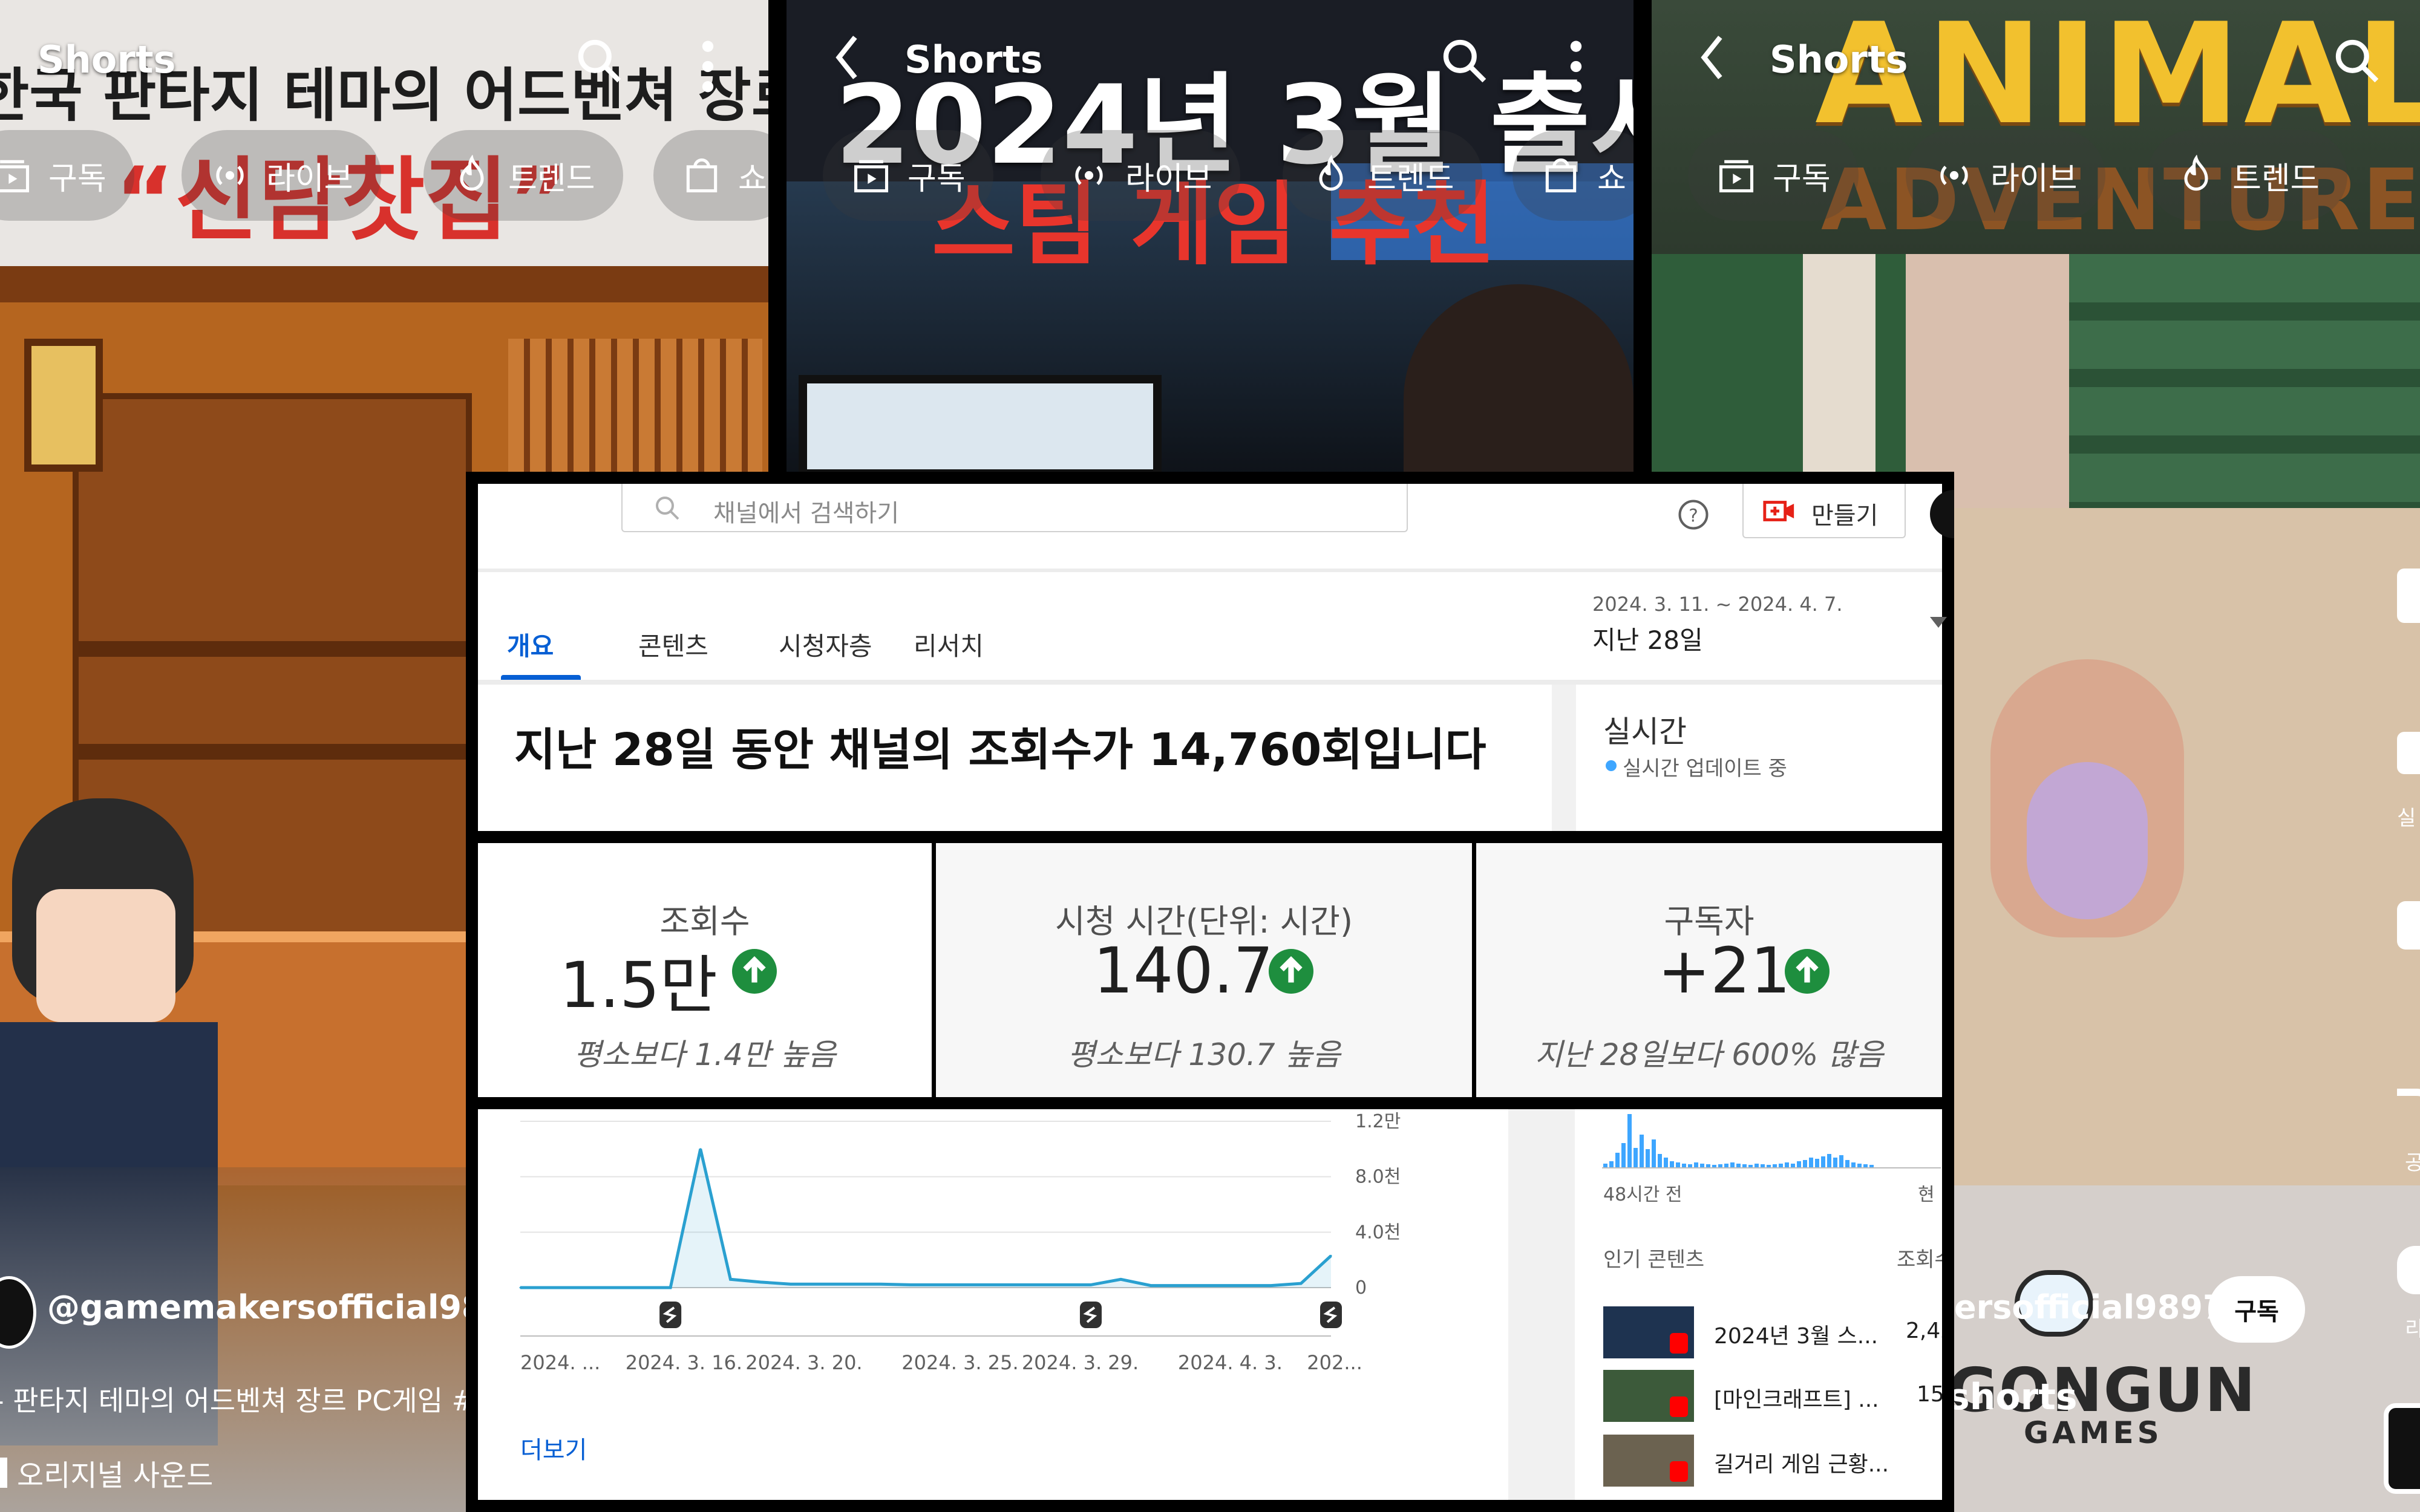 This screenshot has height=1512, width=2420. I want to click on like-icon, so click(2408, 596).